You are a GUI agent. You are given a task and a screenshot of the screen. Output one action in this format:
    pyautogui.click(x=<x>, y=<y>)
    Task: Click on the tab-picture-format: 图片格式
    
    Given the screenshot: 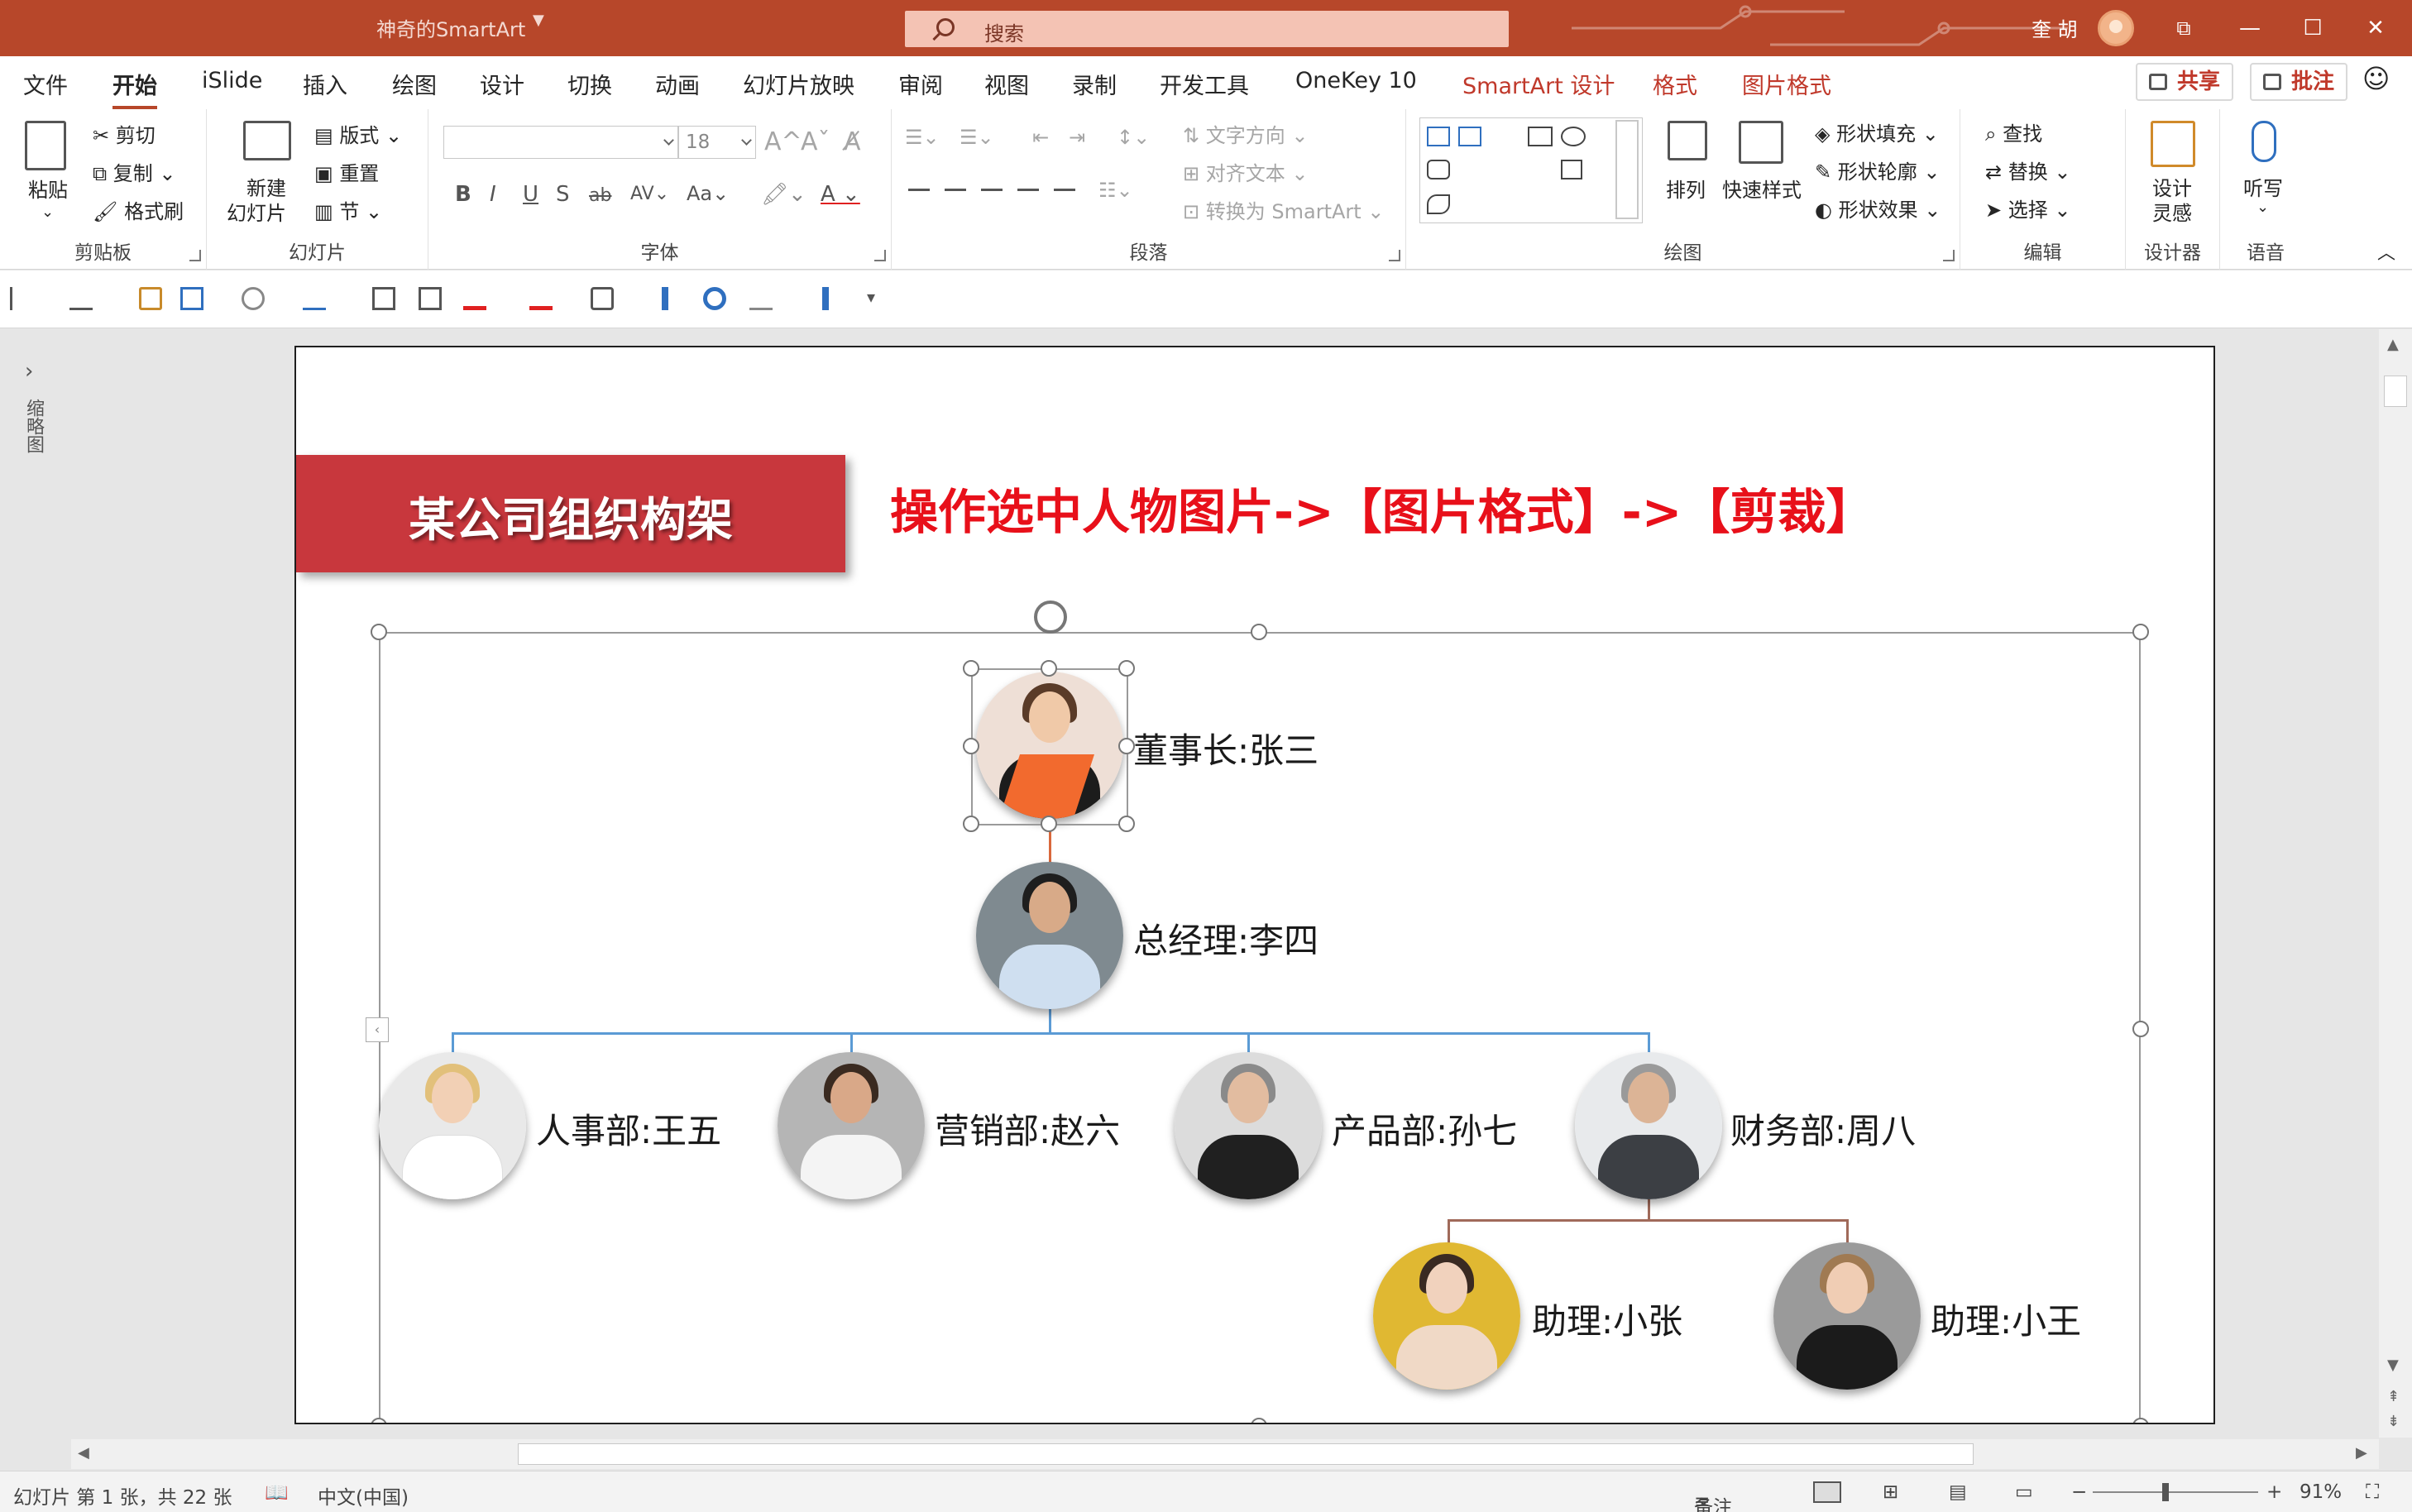 What is the action you would take?
    pyautogui.click(x=1786, y=84)
    